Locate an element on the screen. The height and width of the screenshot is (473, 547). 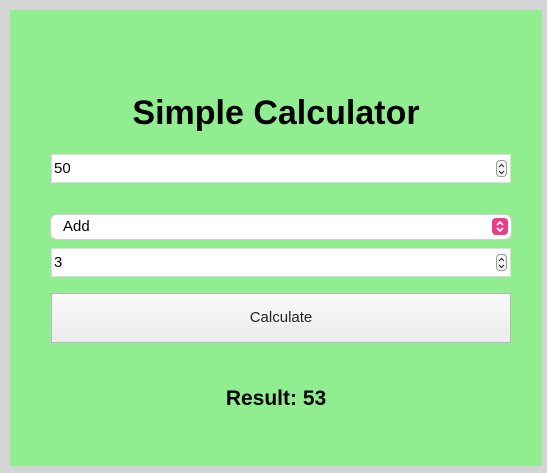
first-number-stepper-icon is located at coordinates (501, 168).